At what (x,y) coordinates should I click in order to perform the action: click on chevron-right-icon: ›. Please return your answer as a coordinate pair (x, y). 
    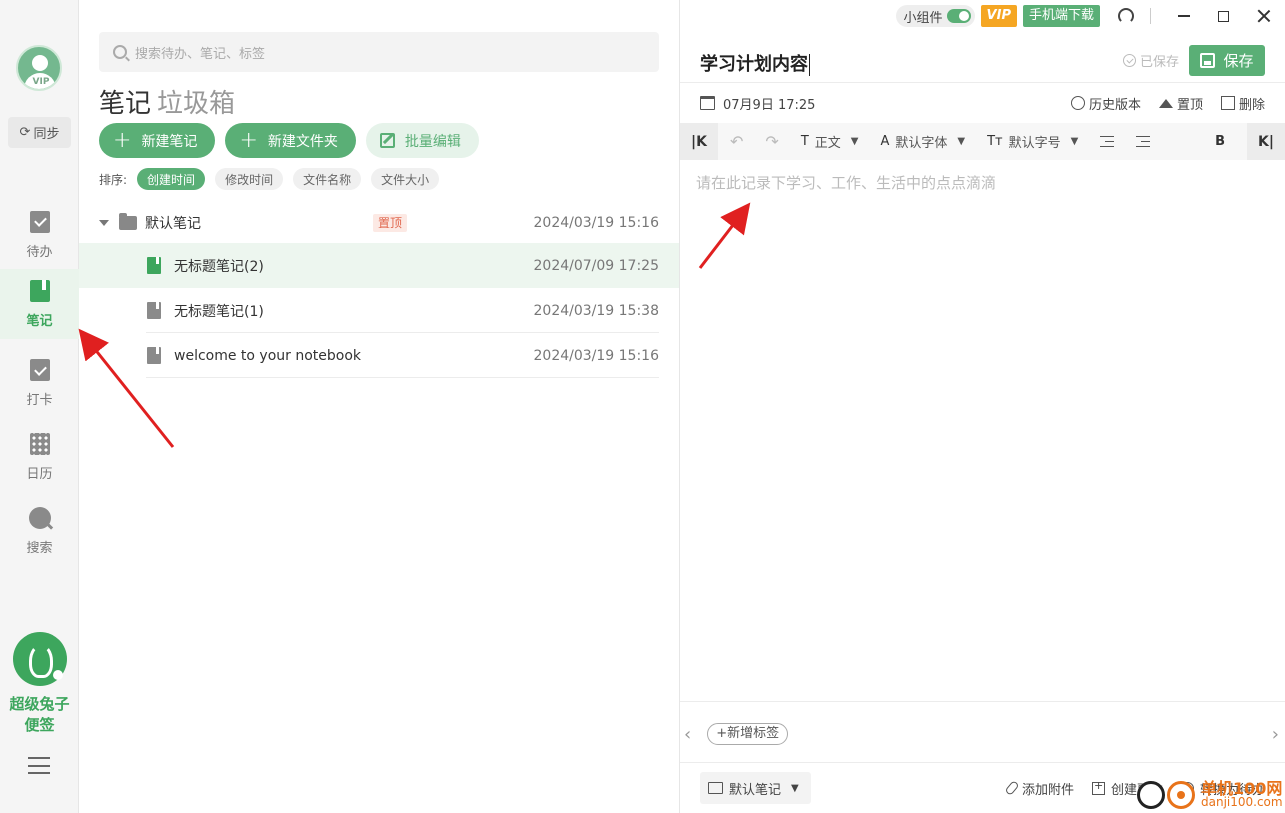
    Looking at the image, I should click on (1275, 734).